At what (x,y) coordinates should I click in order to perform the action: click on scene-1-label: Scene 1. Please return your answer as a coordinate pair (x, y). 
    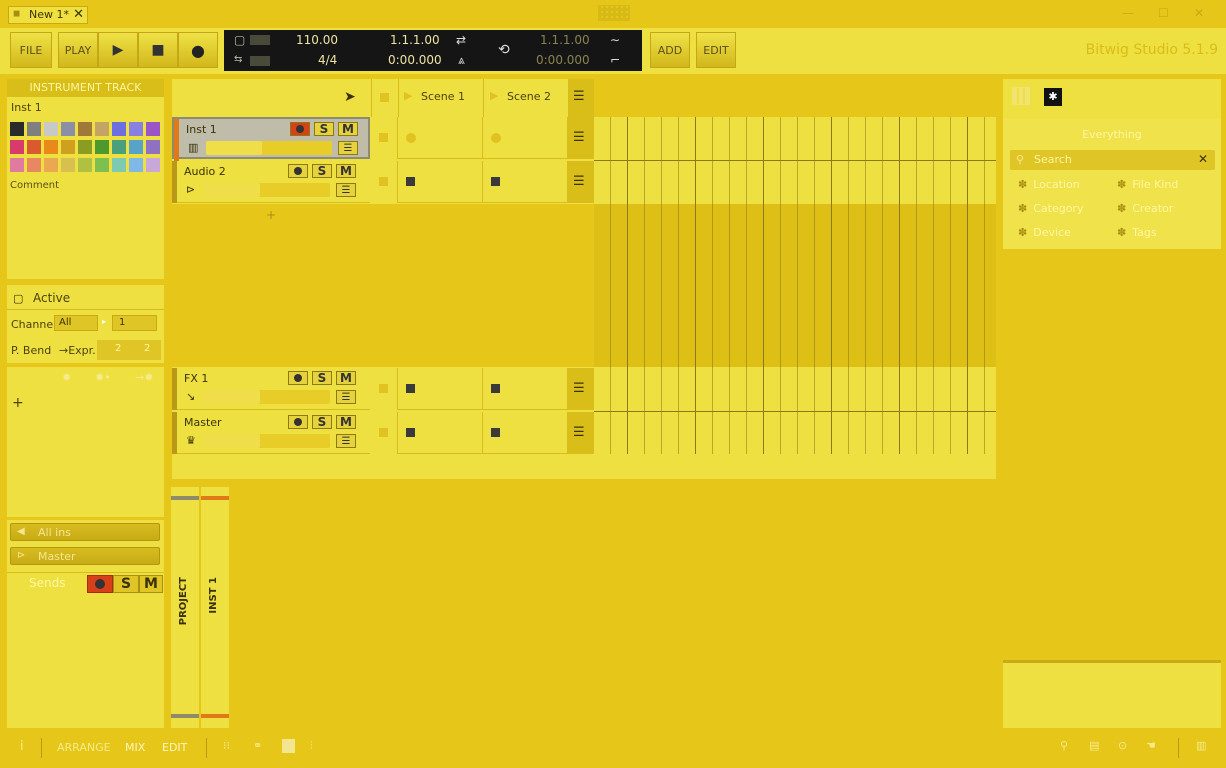
    Looking at the image, I should click on (443, 96).